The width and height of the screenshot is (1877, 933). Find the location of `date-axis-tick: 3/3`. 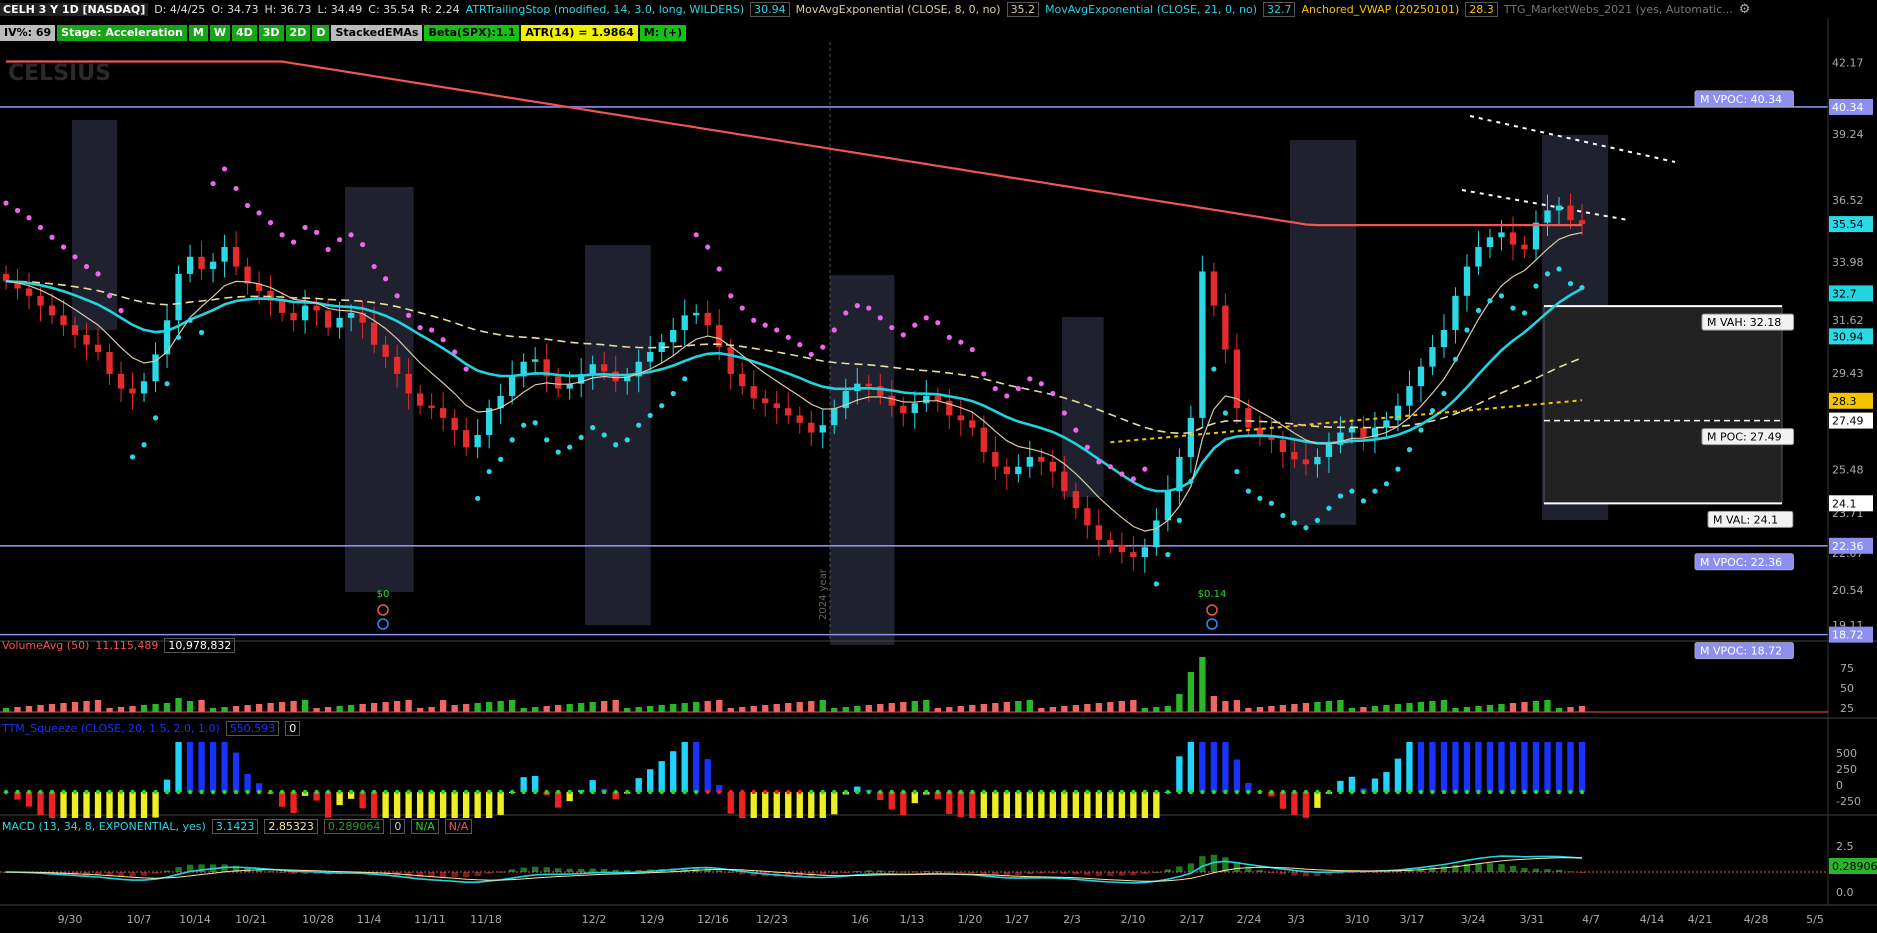

date-axis-tick: 3/3 is located at coordinates (1296, 919).